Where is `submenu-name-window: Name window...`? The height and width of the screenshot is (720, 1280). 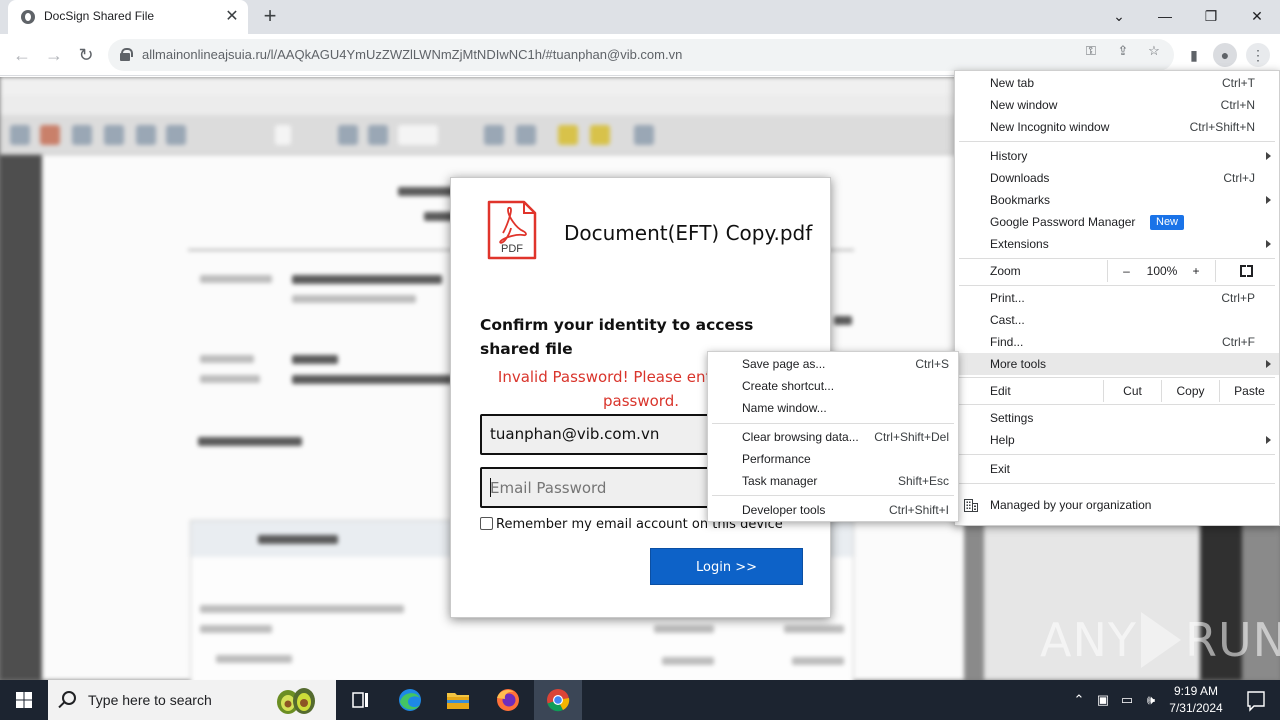 submenu-name-window: Name window... is located at coordinates (833, 408).